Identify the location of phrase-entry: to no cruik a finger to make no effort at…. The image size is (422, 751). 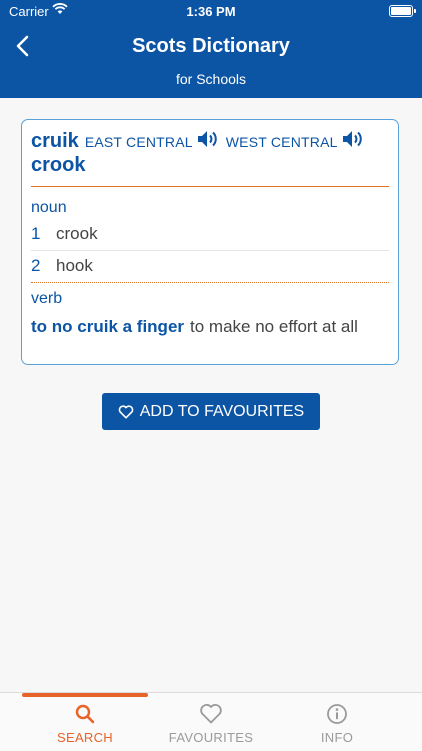
(210, 327).